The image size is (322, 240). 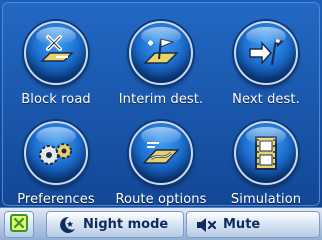 What do you see at coordinates (242, 224) in the screenshot?
I see `mute-label: Mute` at bounding box center [242, 224].